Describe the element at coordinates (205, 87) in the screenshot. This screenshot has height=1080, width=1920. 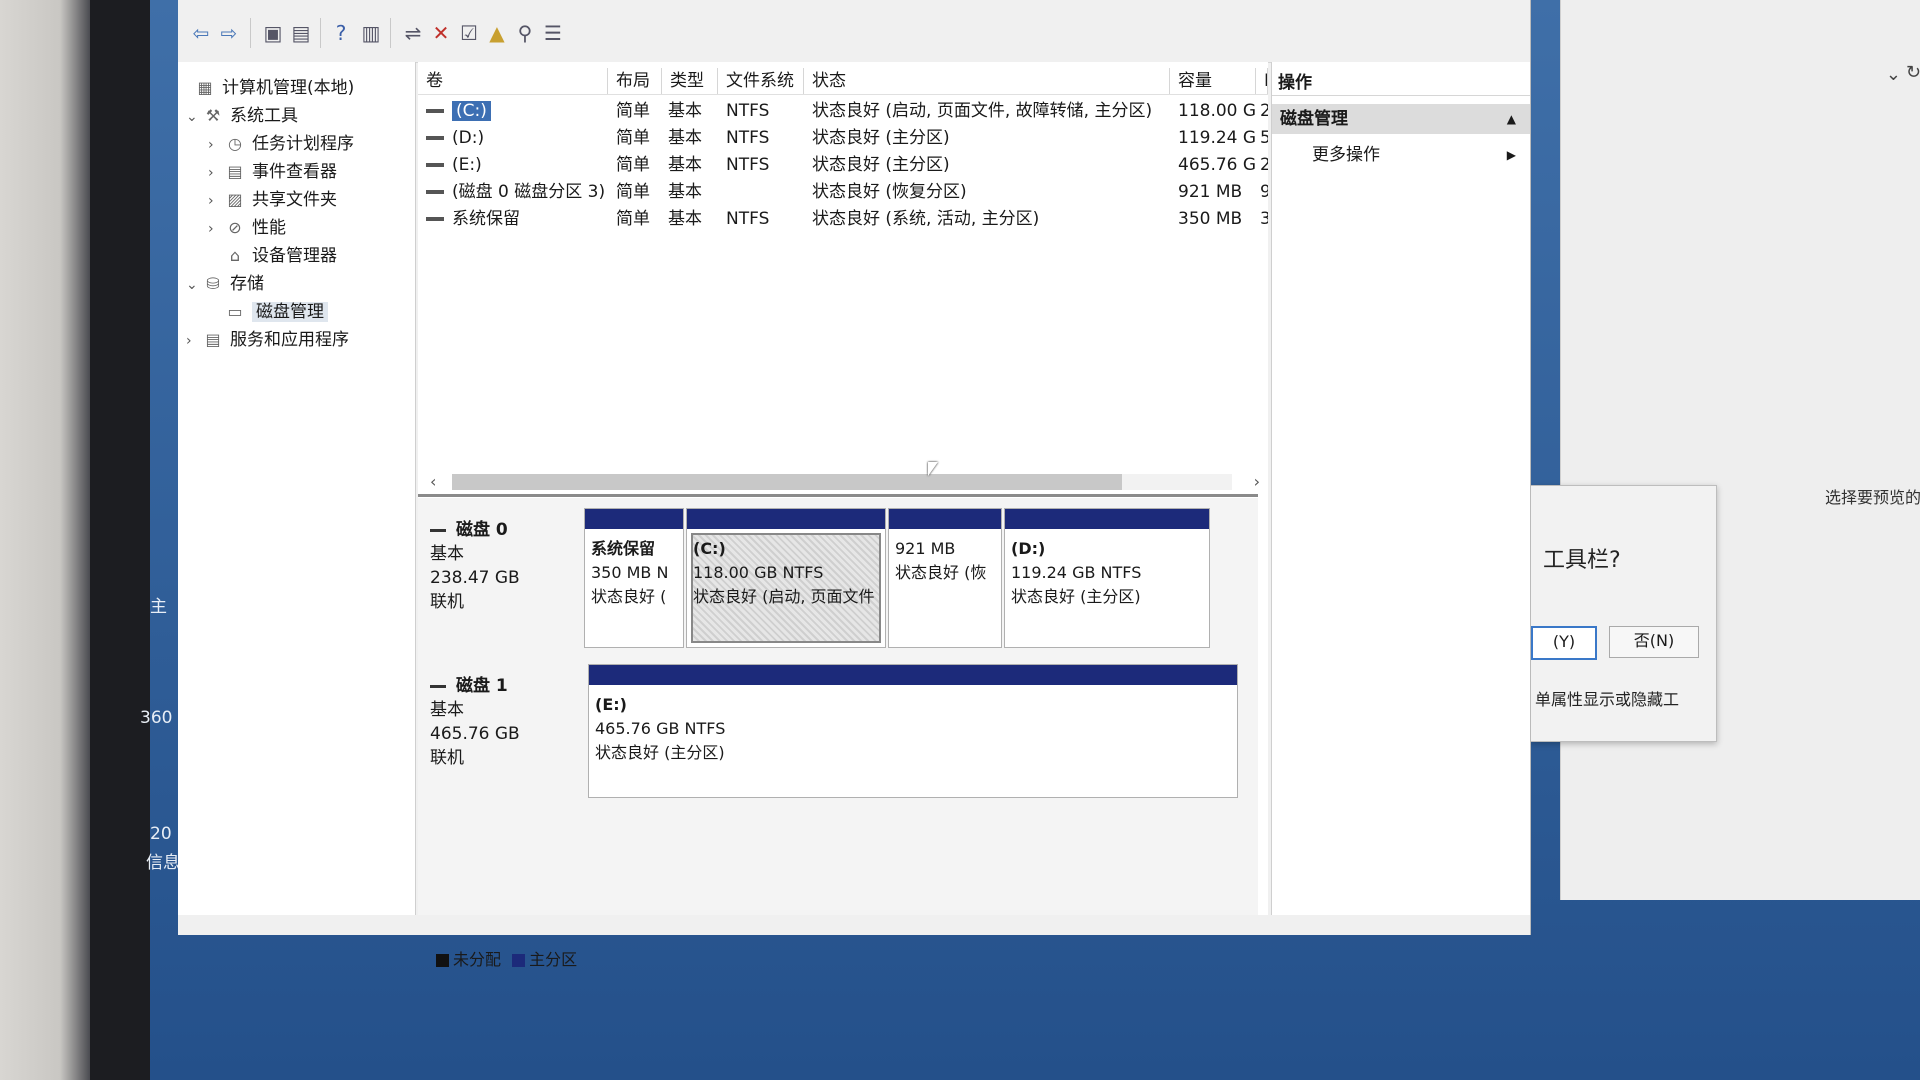
I see `computer-icon: ▦` at that location.